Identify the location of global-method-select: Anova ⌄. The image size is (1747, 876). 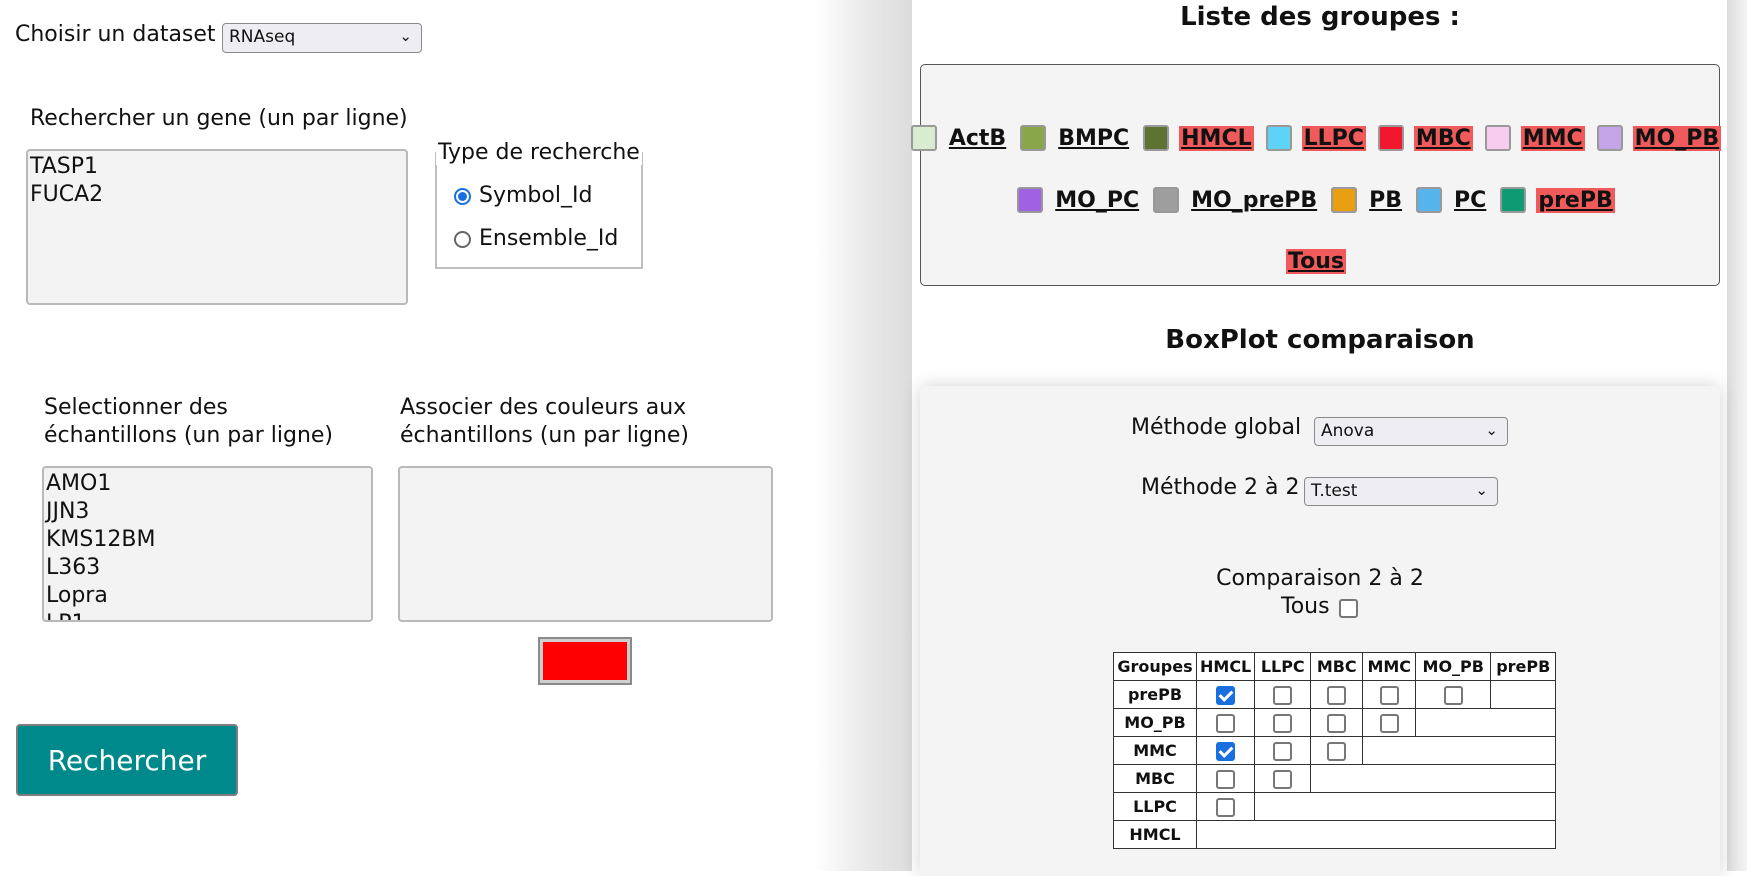
(1411, 431).